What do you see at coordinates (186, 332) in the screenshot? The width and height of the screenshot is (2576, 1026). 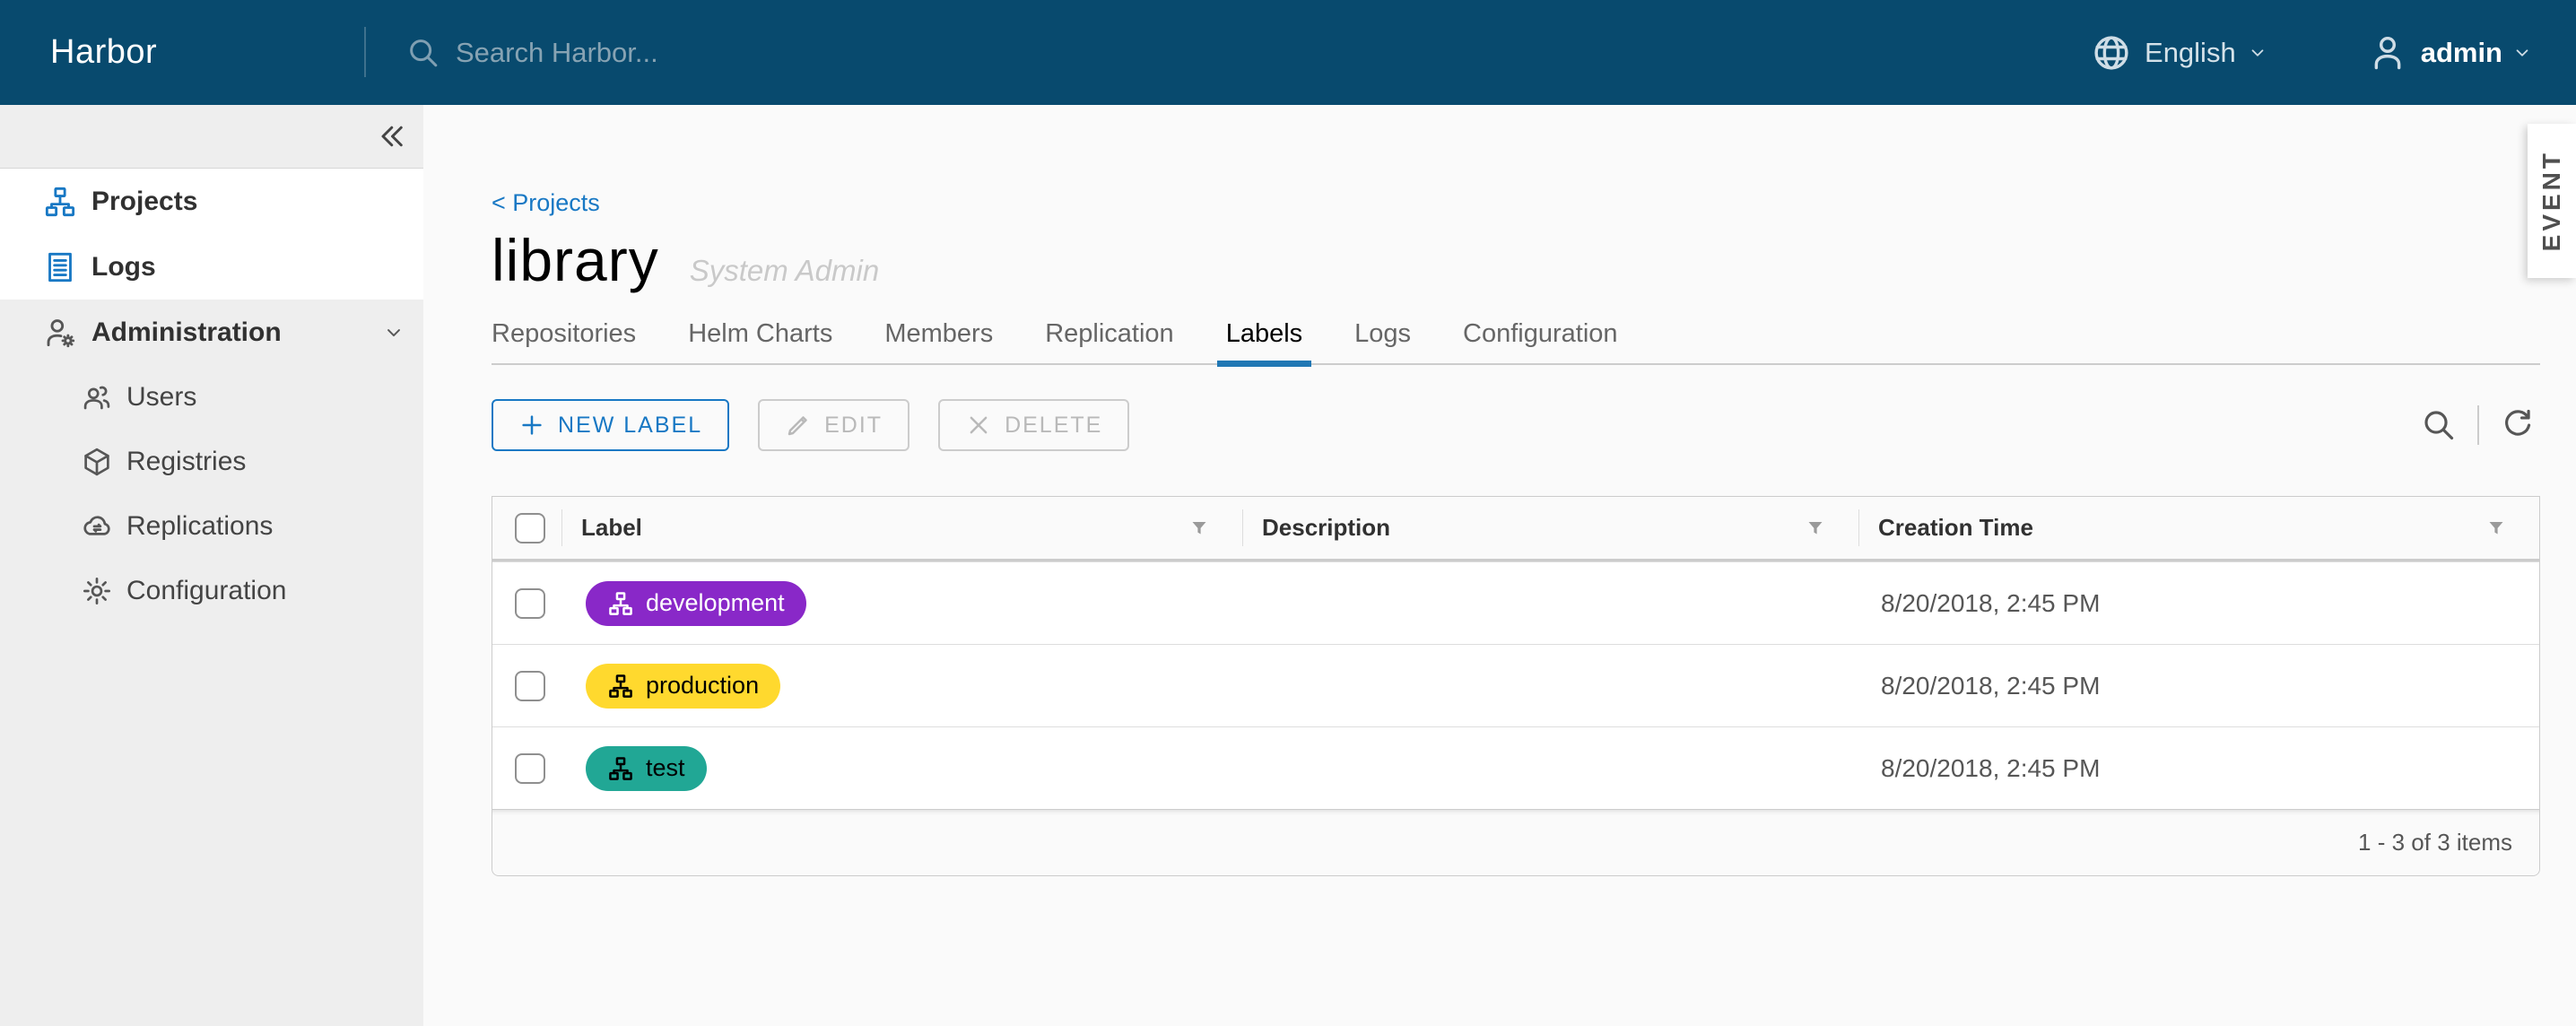 I see `sidebar-item-label: Administration` at bounding box center [186, 332].